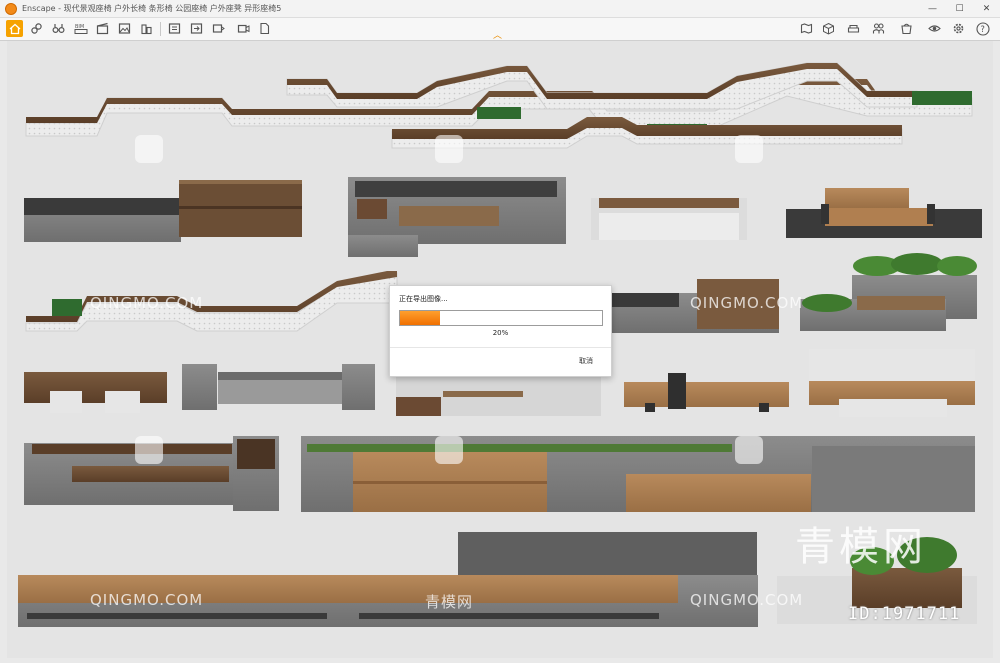 The height and width of the screenshot is (663, 1000). Describe the element at coordinates (211, 301) in the screenshot. I see `zigzag-bench-middle` at that location.